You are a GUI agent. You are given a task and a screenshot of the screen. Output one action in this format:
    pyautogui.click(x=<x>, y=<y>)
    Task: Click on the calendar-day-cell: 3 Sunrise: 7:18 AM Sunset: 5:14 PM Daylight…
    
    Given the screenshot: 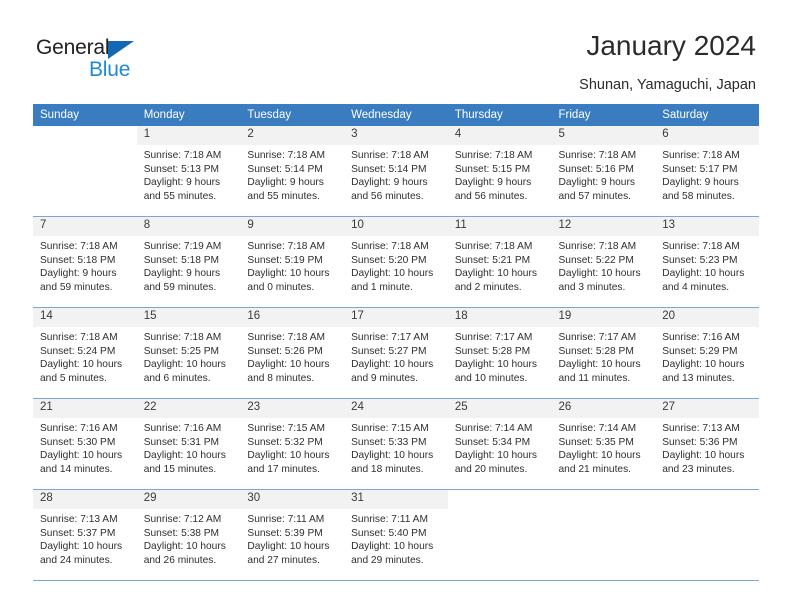 What is the action you would take?
    pyautogui.click(x=396, y=171)
    